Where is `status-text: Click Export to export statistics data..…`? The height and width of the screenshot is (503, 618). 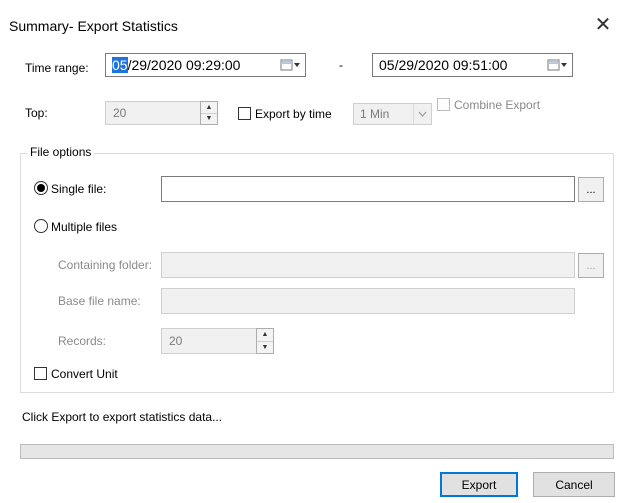
status-text: Click Export to export statistics data..… is located at coordinates (122, 417).